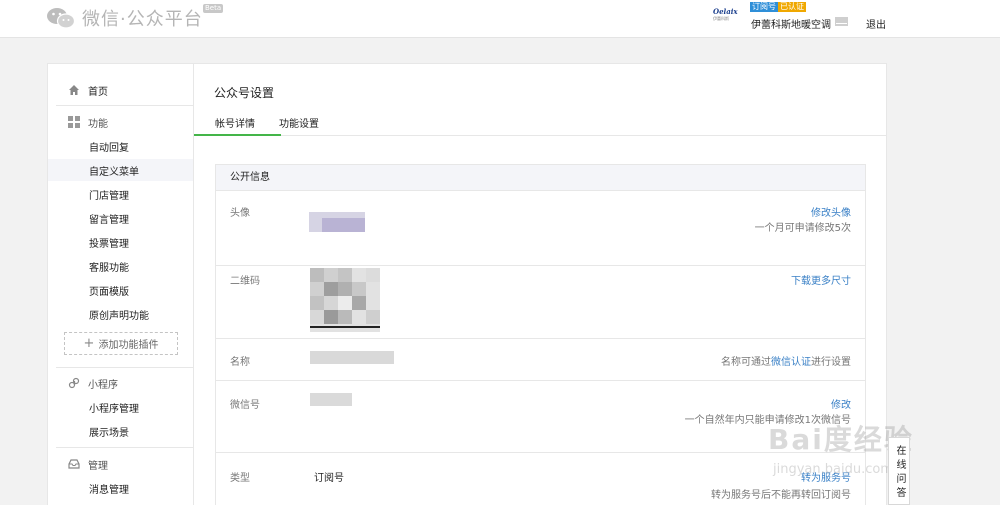  Describe the element at coordinates (299, 125) in the screenshot. I see `tab-function-settings: 功能设置` at that location.